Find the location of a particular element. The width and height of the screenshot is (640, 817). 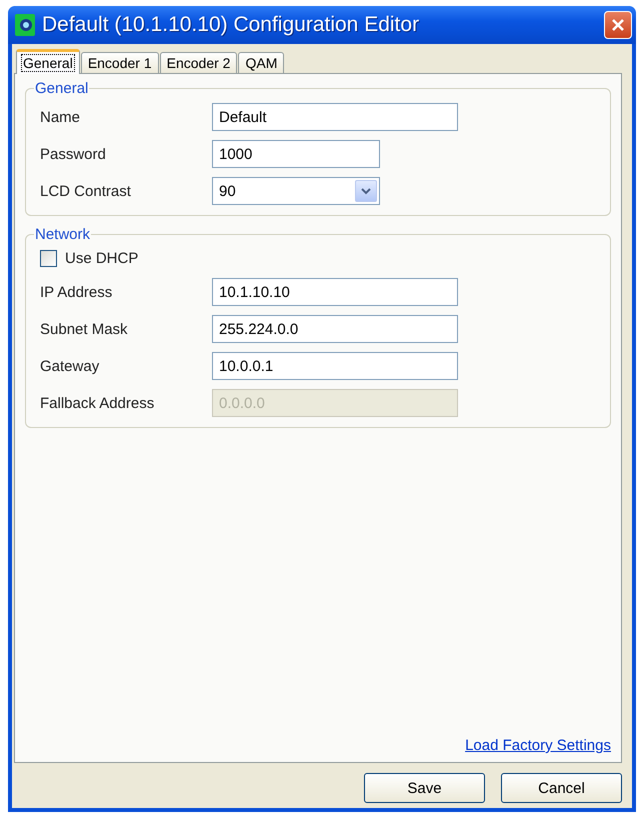

field-label: Password is located at coordinates (73, 154).